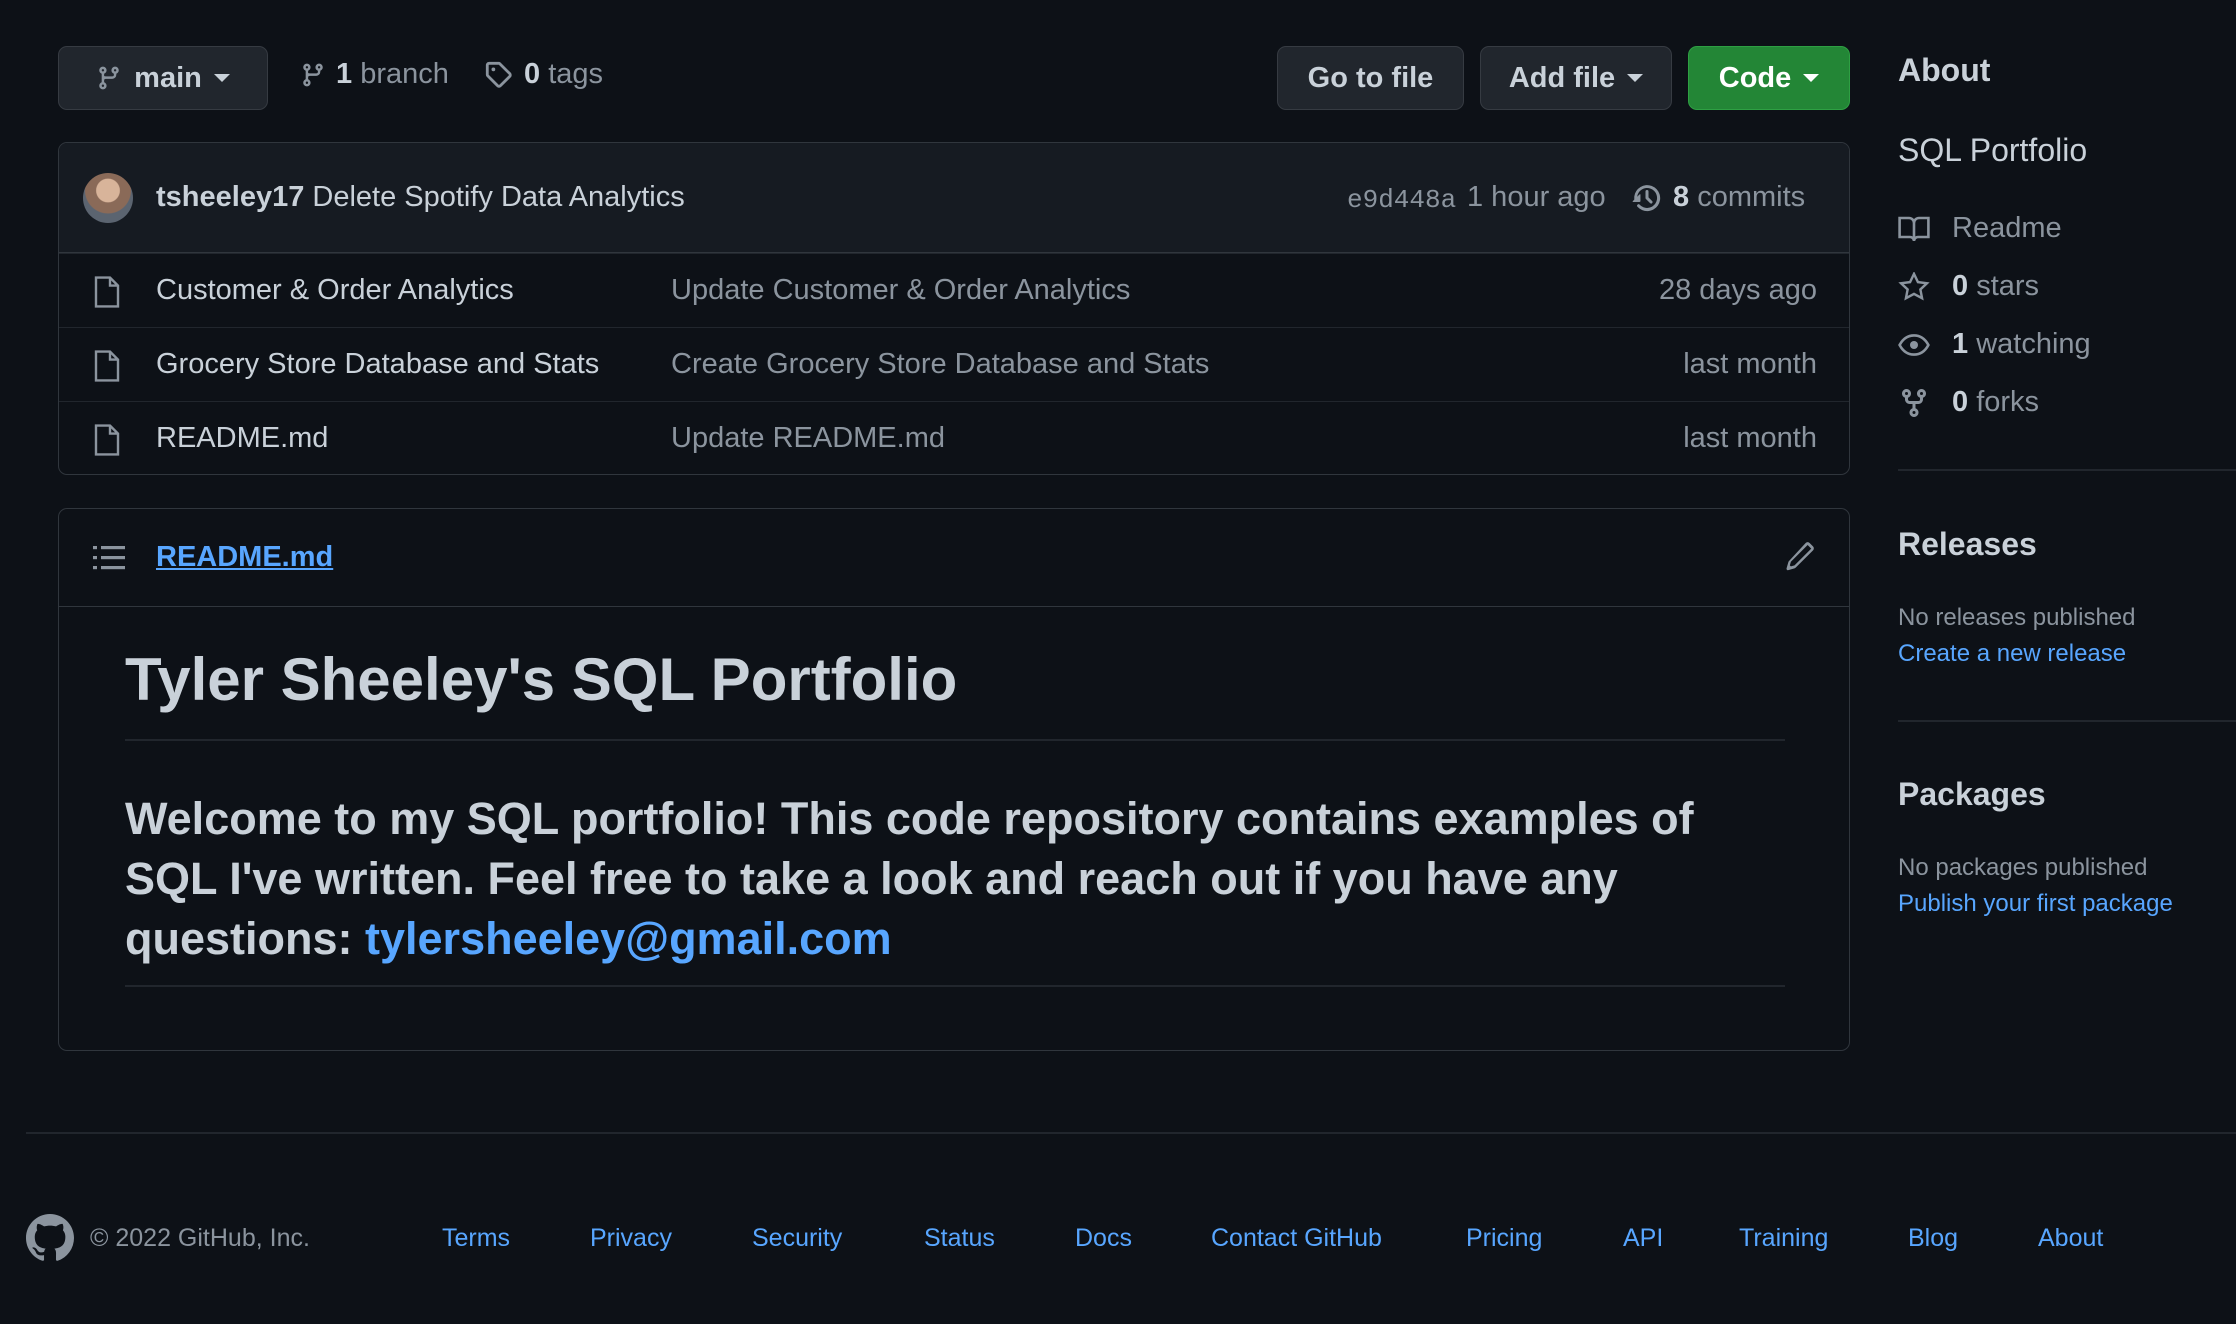 Image resolution: width=2236 pixels, height=1324 pixels. Describe the element at coordinates (108, 198) in the screenshot. I see `avatar` at that location.